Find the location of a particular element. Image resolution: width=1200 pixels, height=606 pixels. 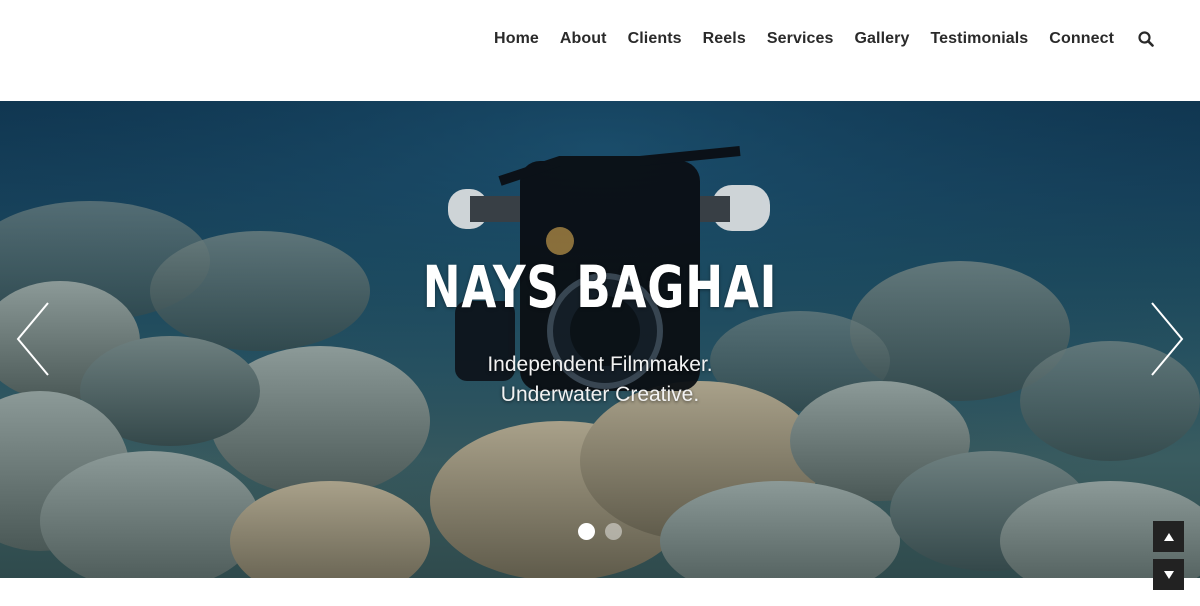

triangle-up-icon is located at coordinates (1168, 536).